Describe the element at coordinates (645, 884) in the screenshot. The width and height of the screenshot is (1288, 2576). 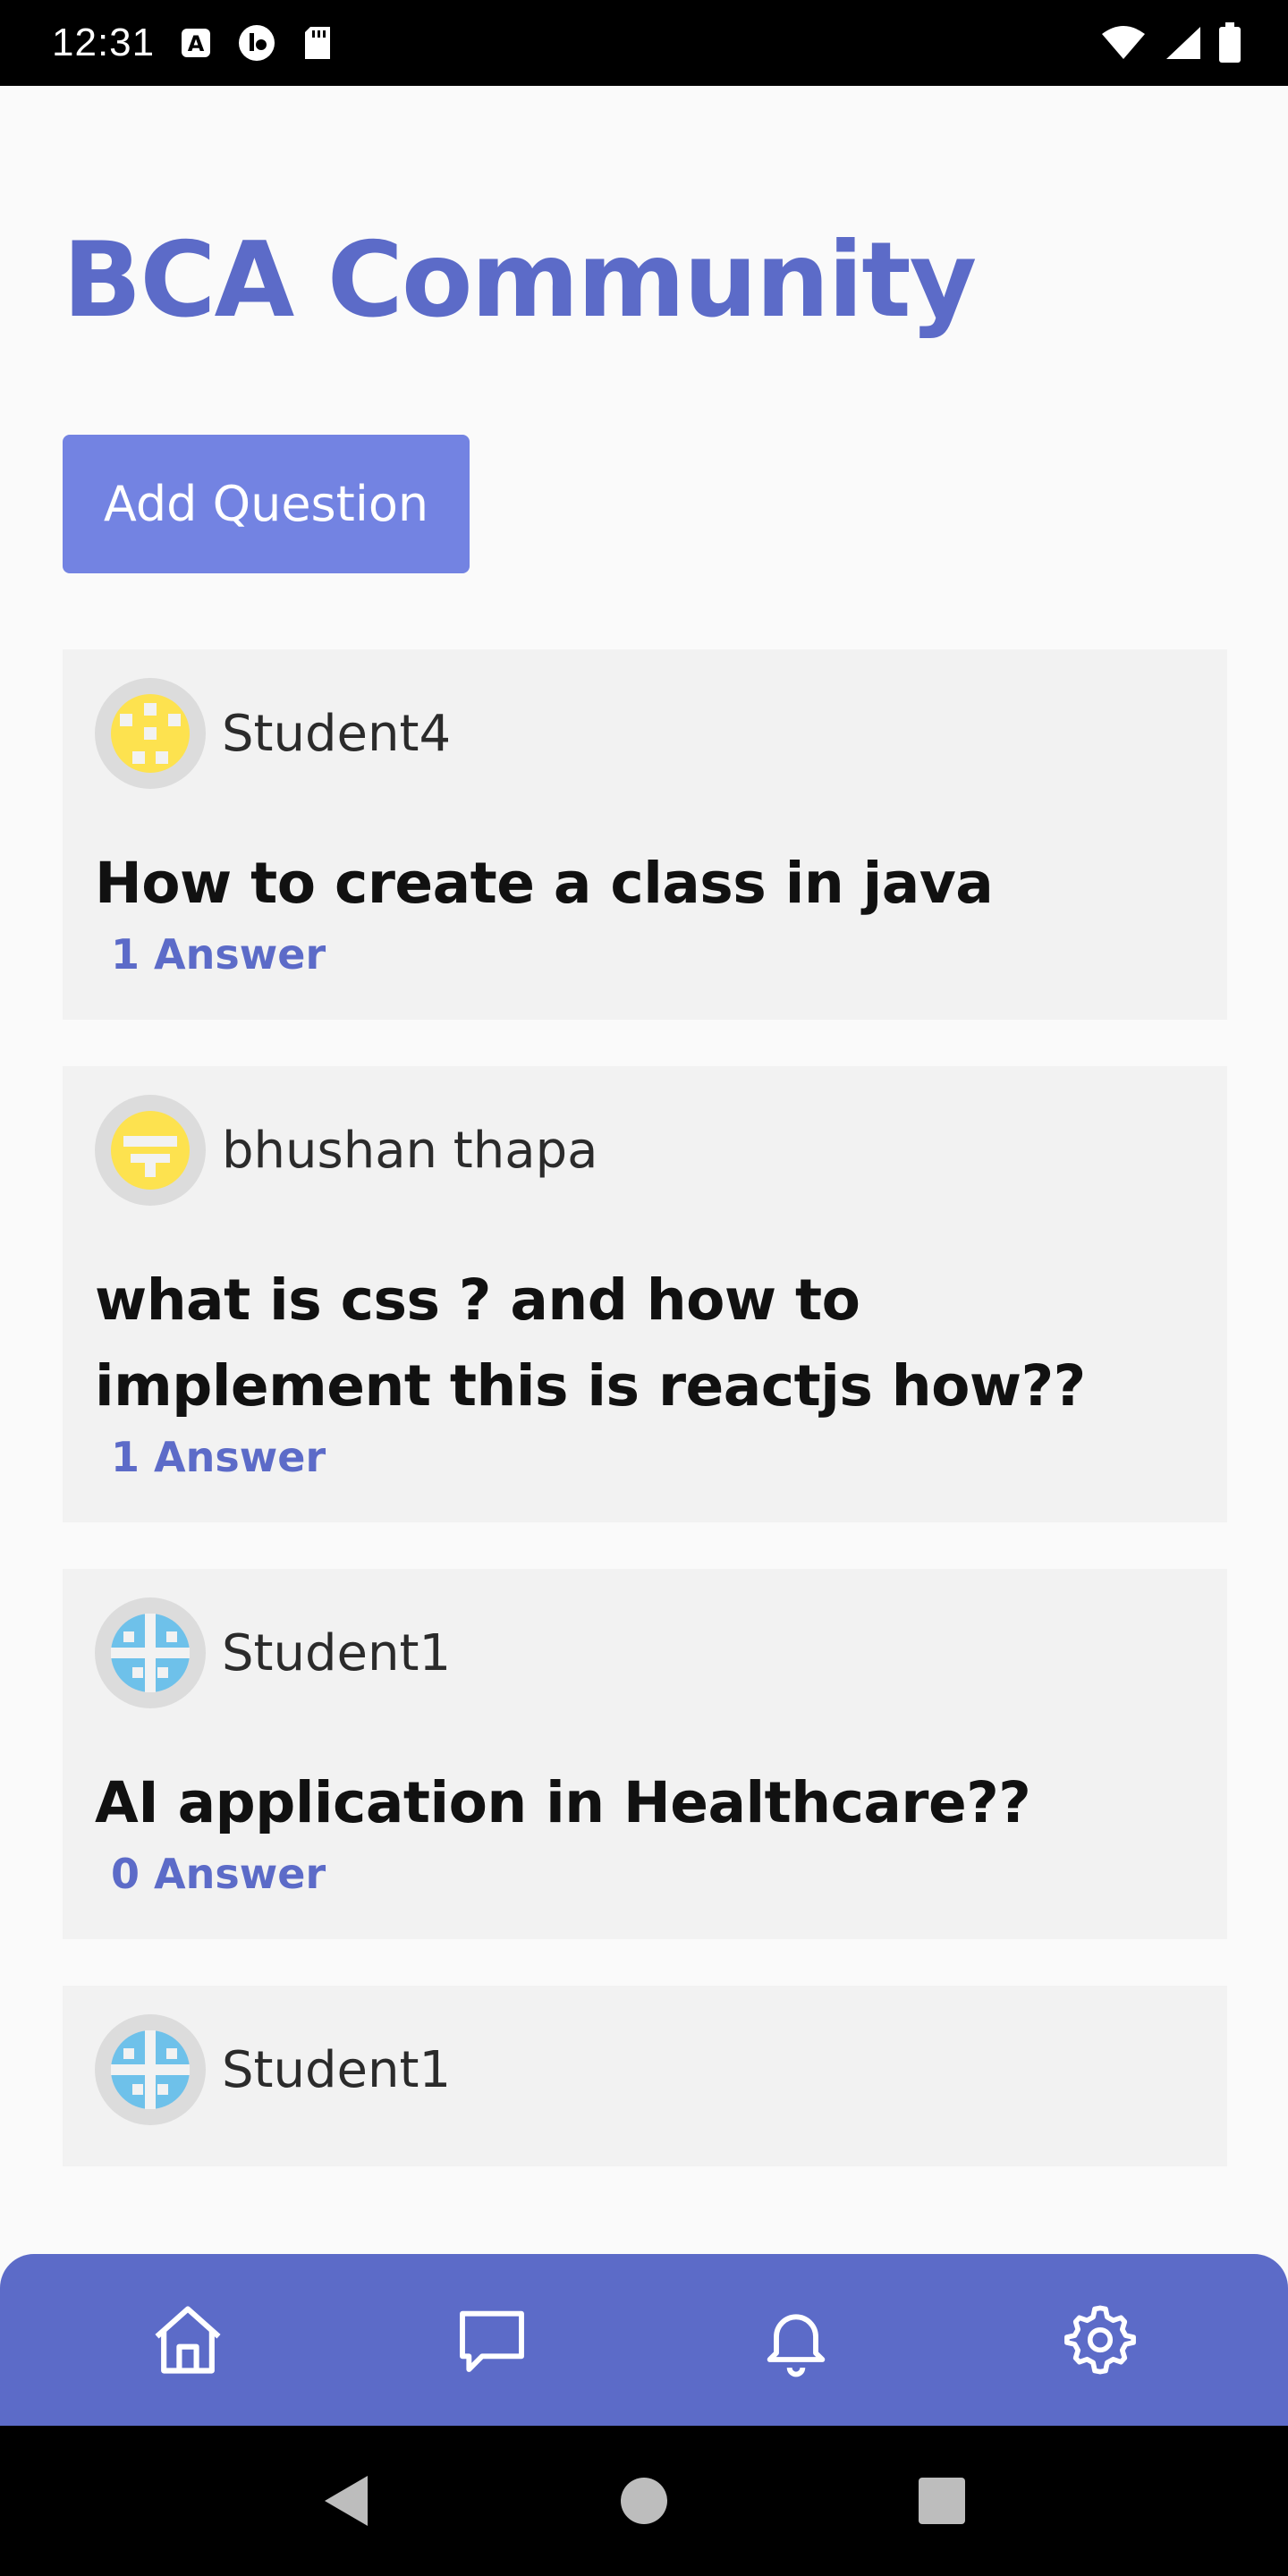
I see `question-text: How to create a class in java` at that location.